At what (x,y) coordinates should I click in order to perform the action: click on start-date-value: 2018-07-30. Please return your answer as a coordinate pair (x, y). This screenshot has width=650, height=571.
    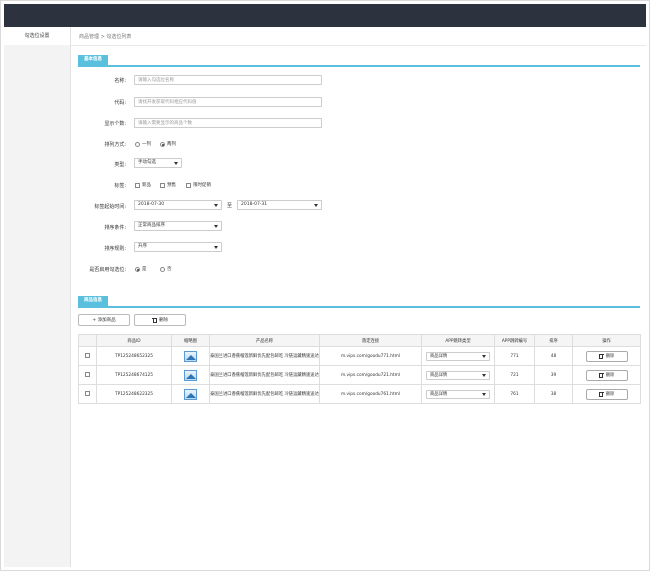
    Looking at the image, I should click on (151, 204).